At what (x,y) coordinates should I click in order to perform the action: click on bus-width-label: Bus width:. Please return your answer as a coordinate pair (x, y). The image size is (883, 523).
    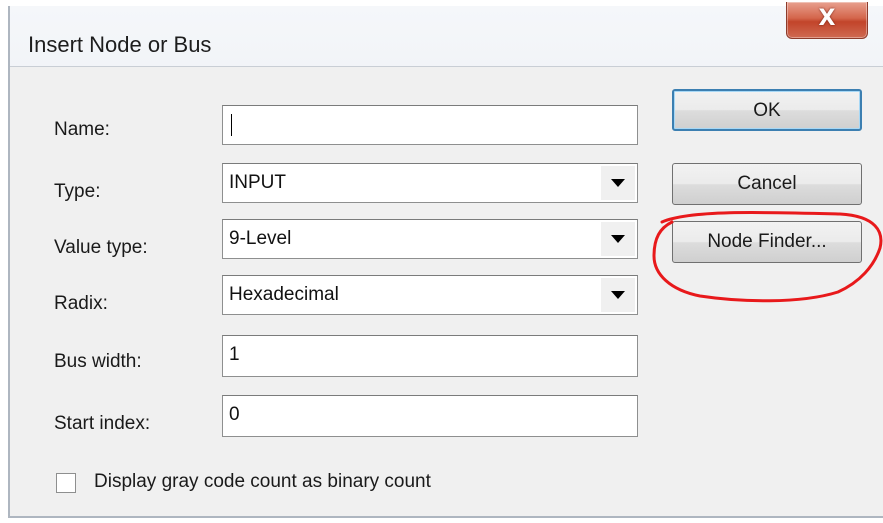
    Looking at the image, I should click on (98, 361).